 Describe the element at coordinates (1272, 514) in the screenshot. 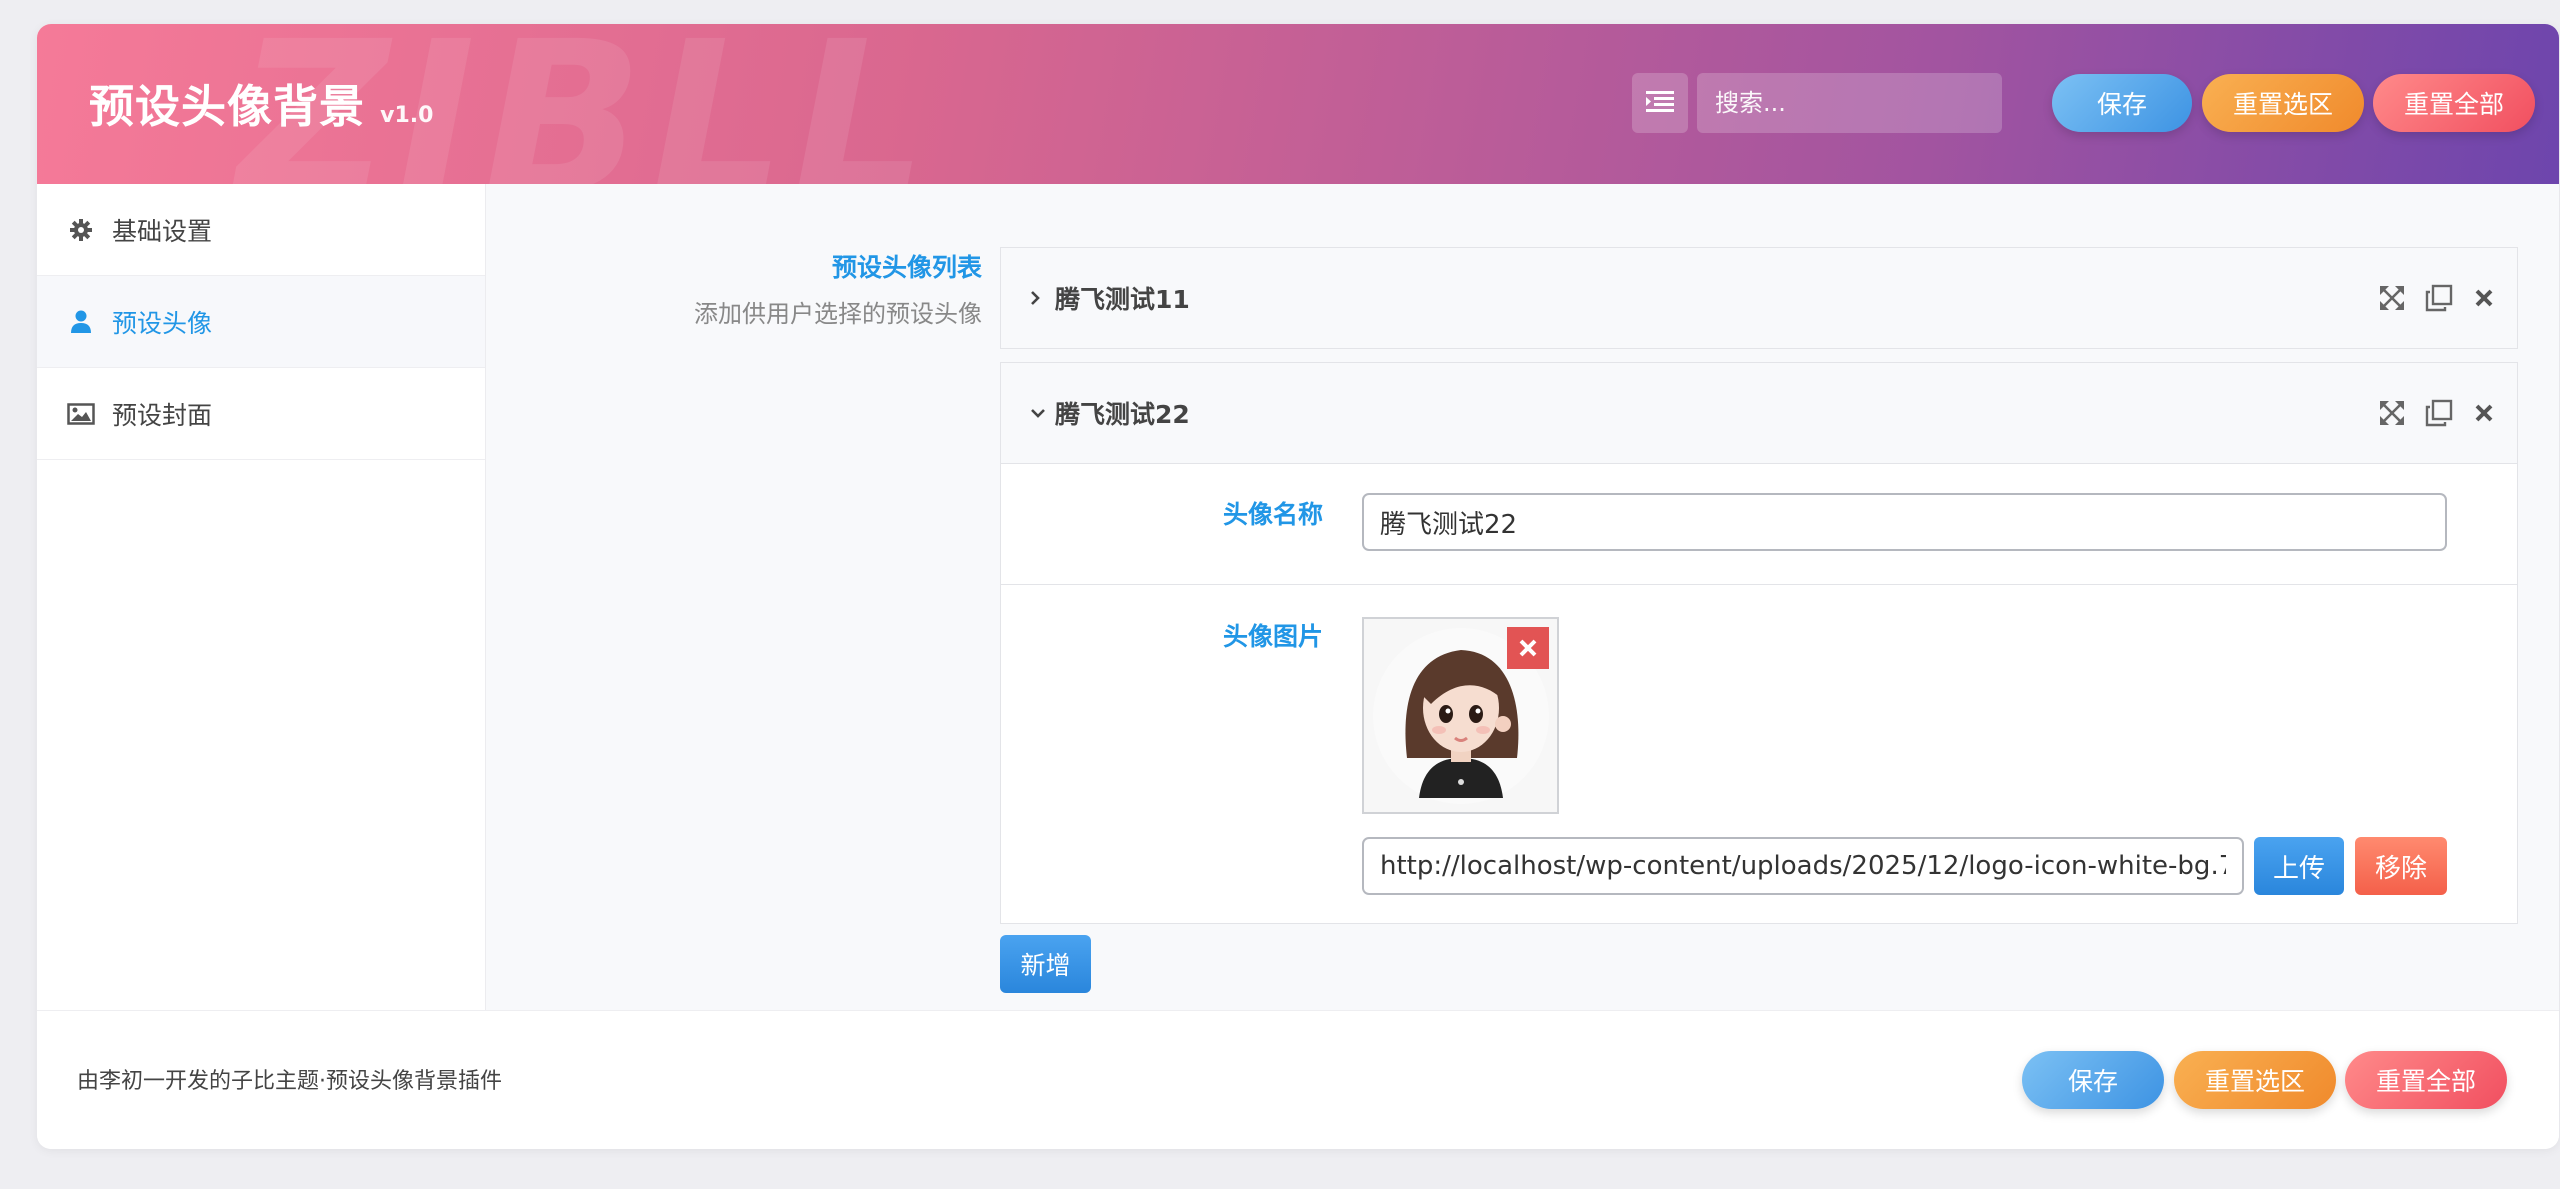

I see `avatar-name-label: 头像名称` at that location.